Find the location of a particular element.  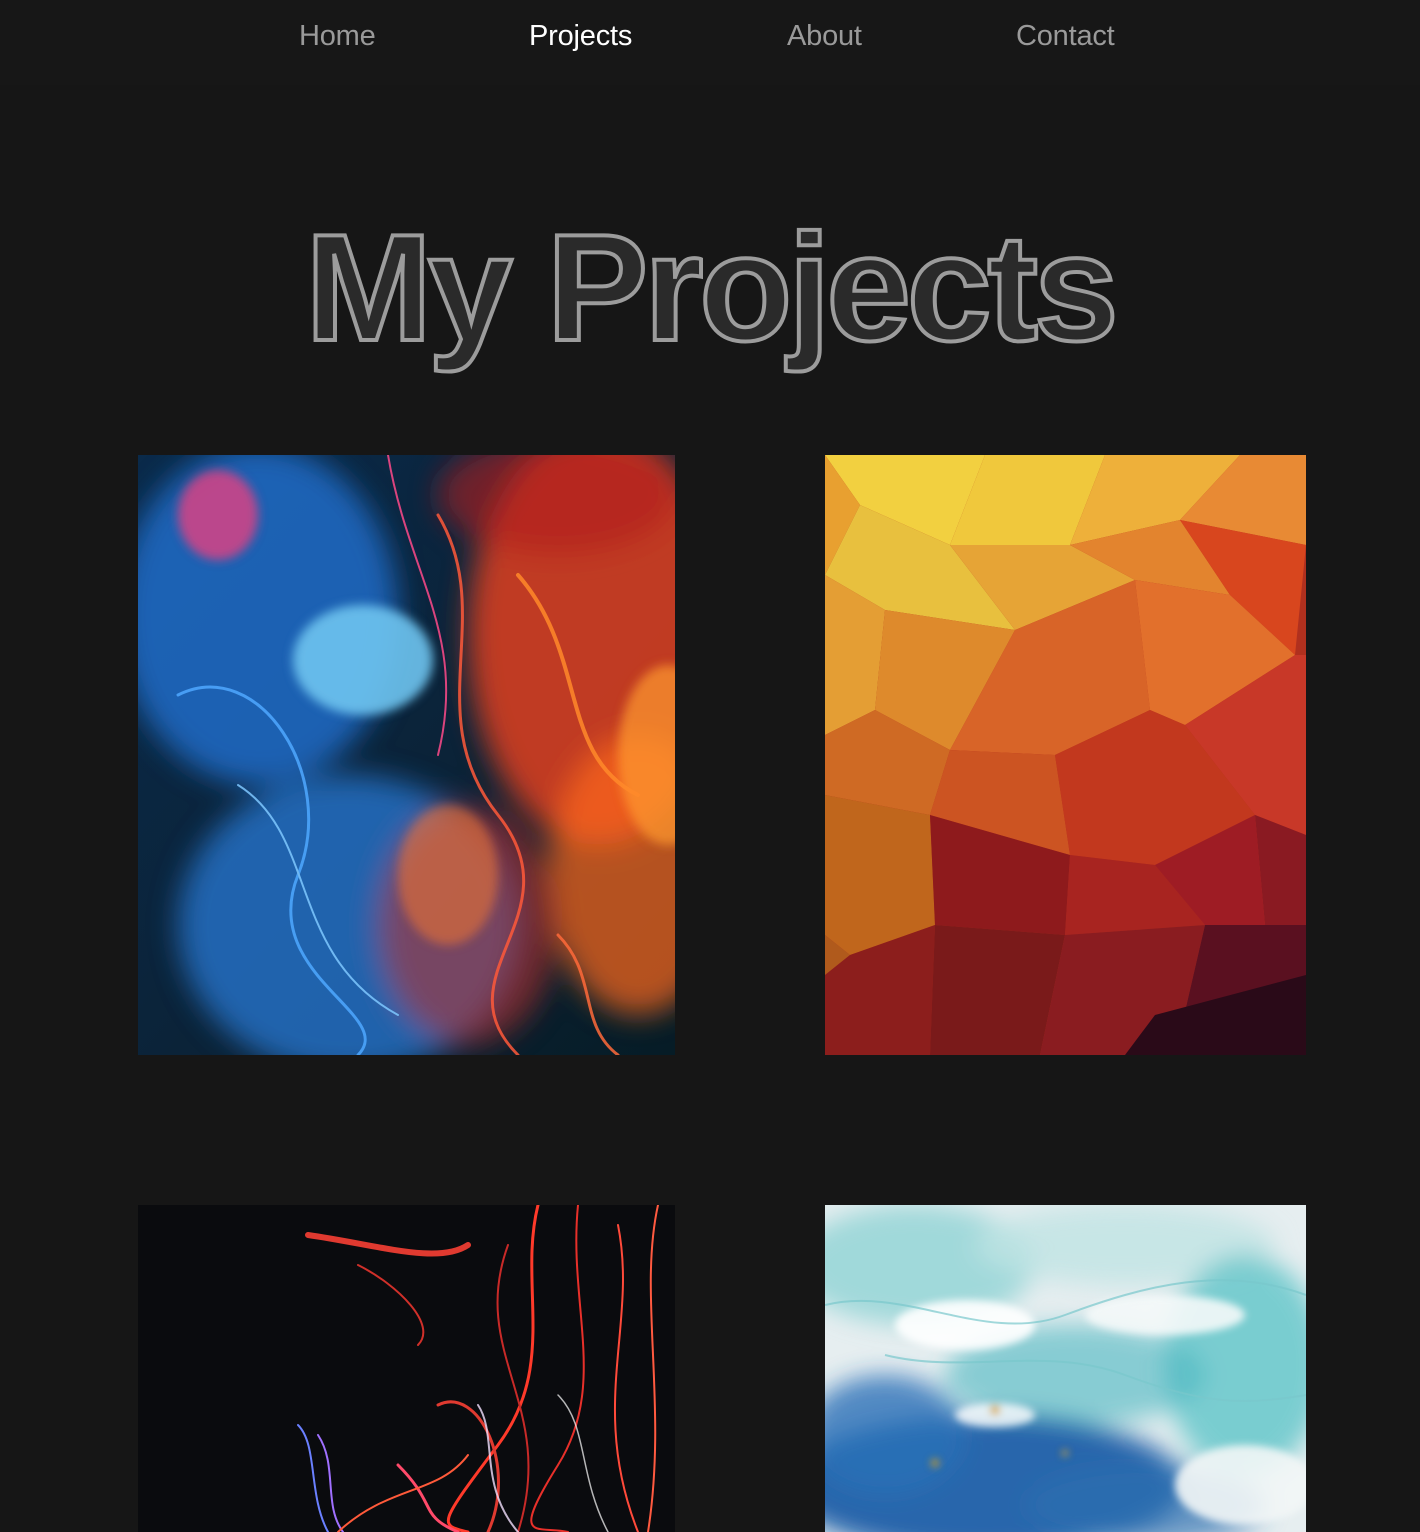

project-thumbnail-fluid-marble is located at coordinates (1065, 1368).